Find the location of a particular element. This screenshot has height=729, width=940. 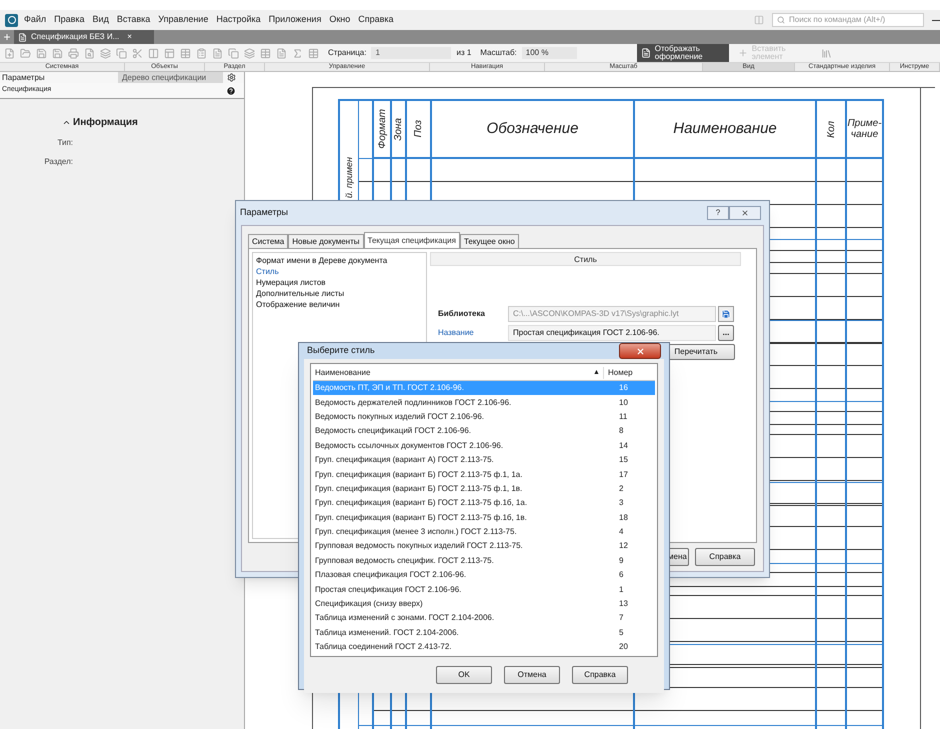

settings-tree-item: Нумерация листов is located at coordinates (341, 282).